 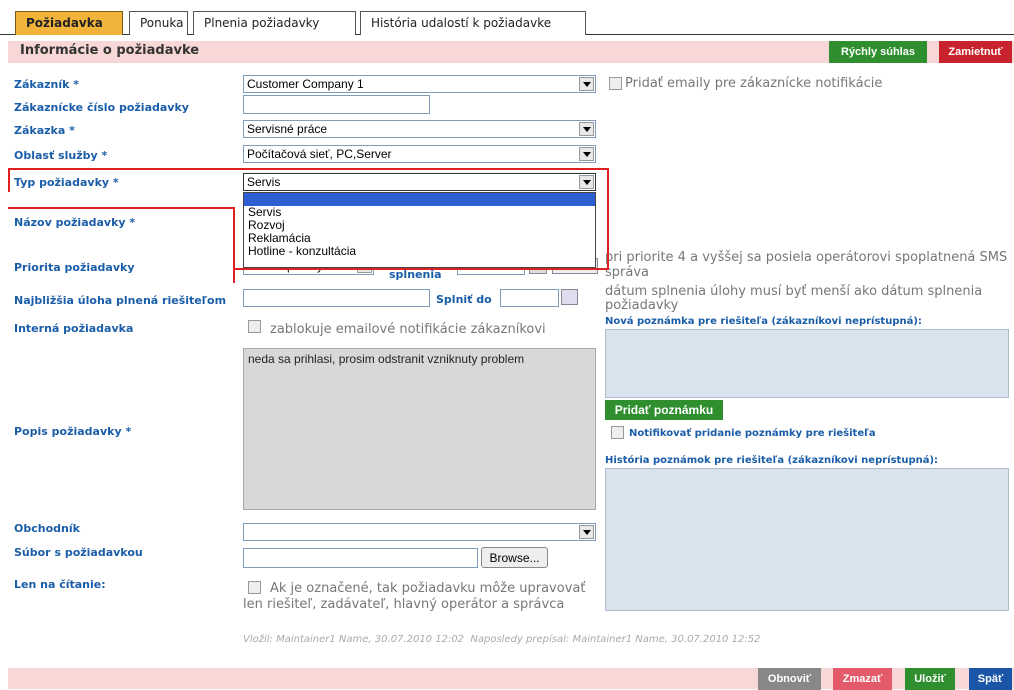 I want to click on customer-number-label: Zákaznícke číslo požiadavky, so click(x=101, y=107).